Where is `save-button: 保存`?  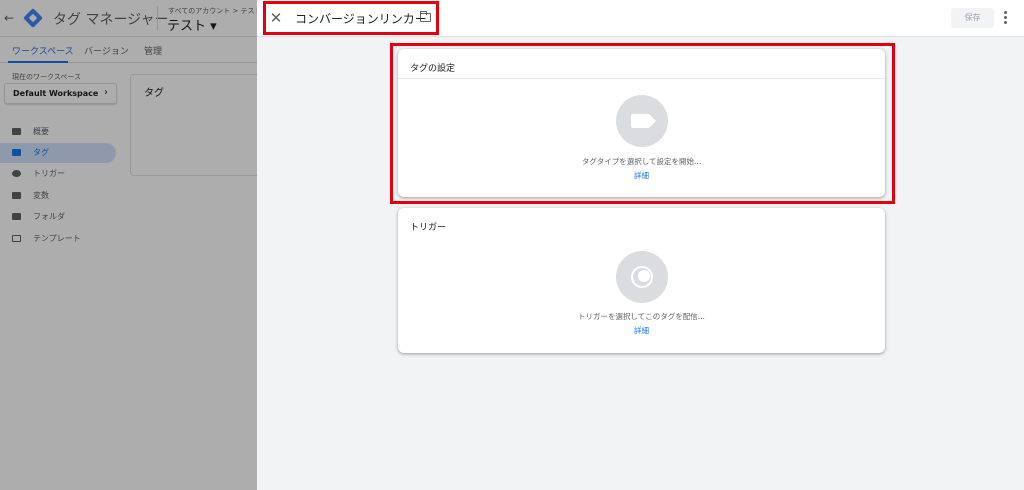 save-button: 保存 is located at coordinates (972, 18).